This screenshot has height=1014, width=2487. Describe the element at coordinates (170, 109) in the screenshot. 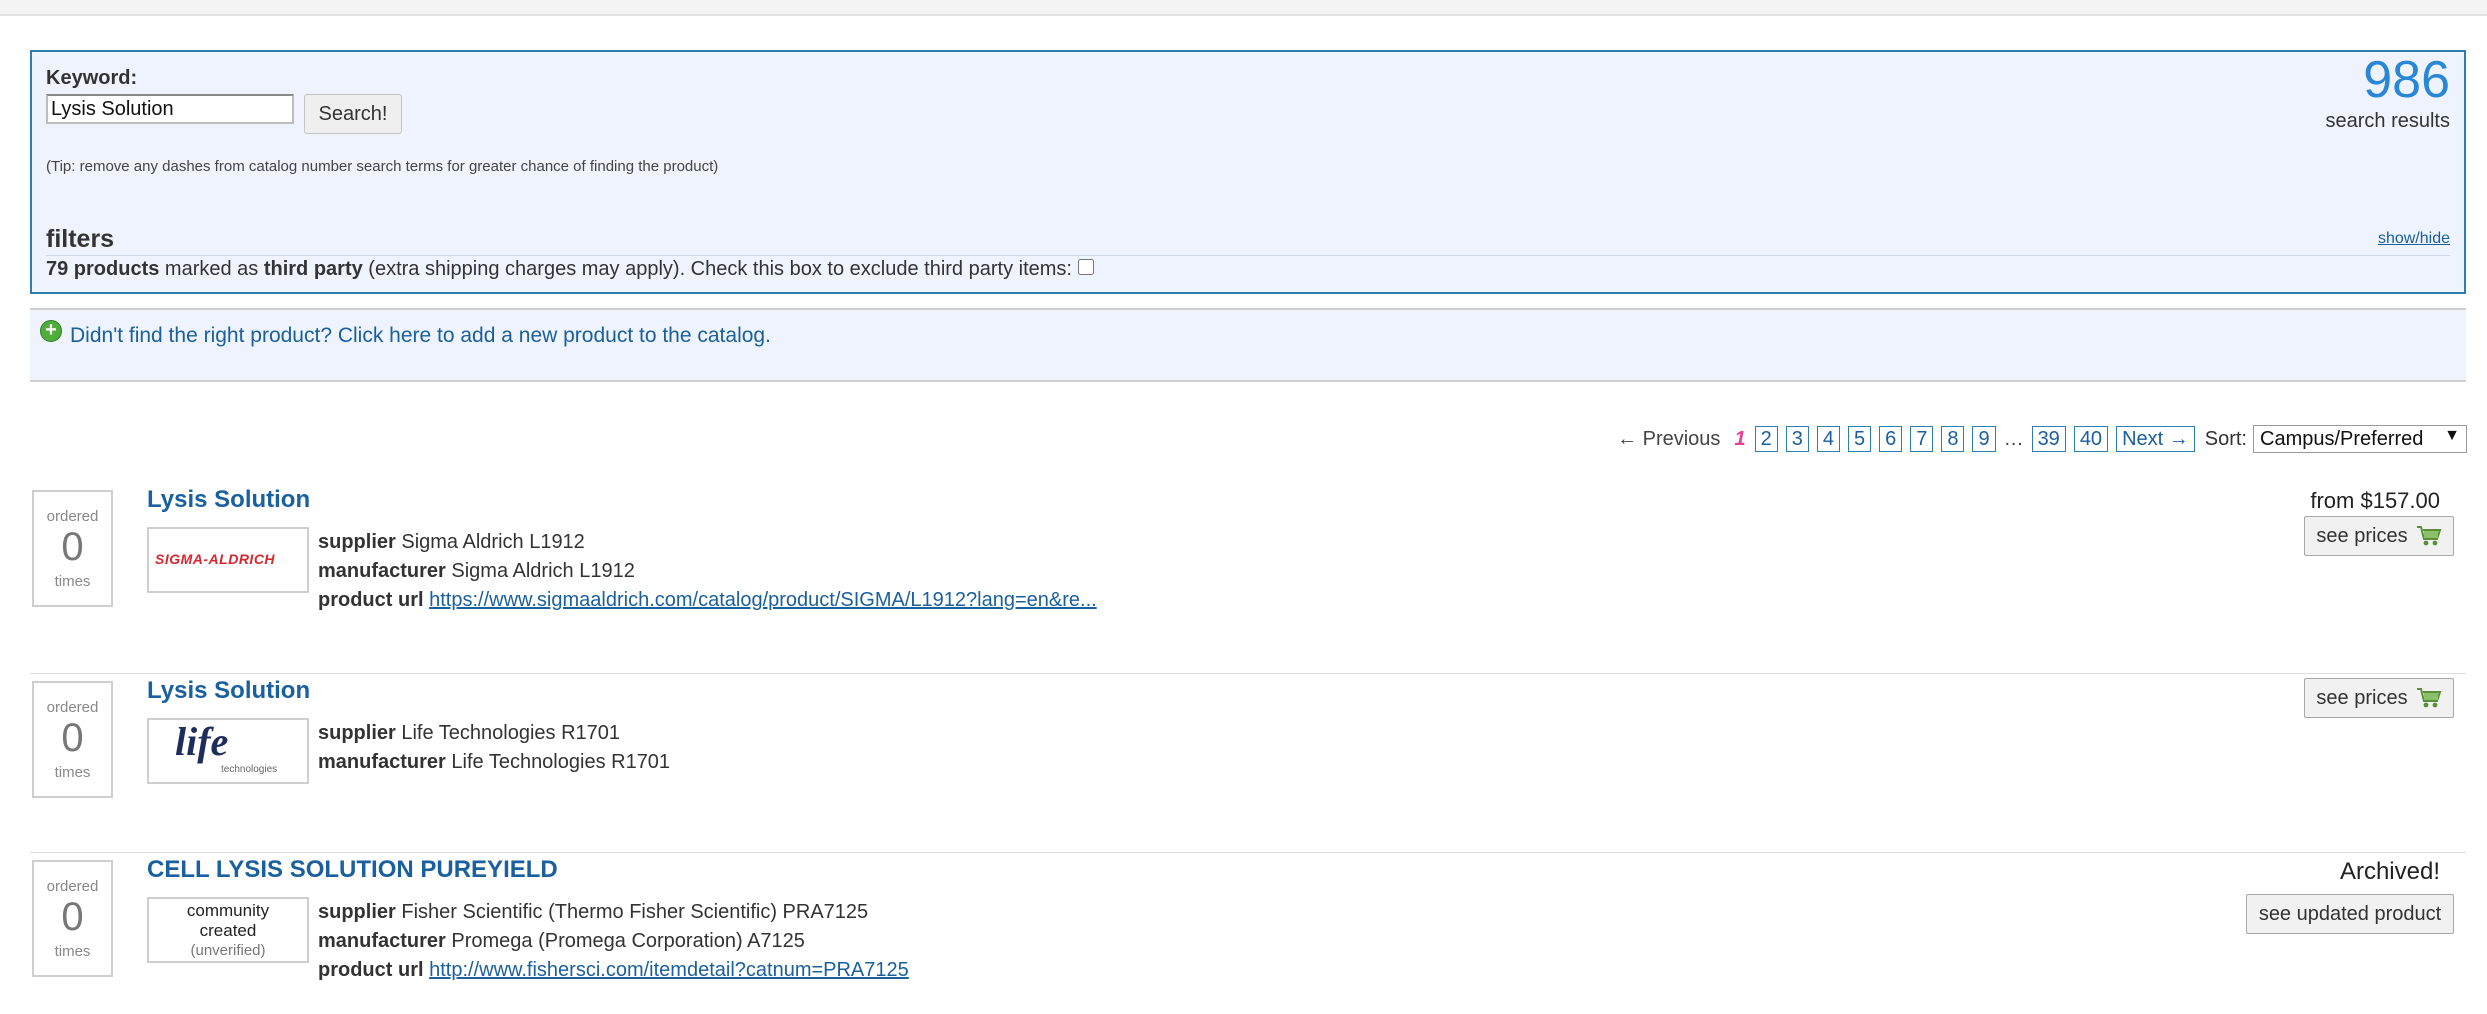

I see `keyword-input` at that location.